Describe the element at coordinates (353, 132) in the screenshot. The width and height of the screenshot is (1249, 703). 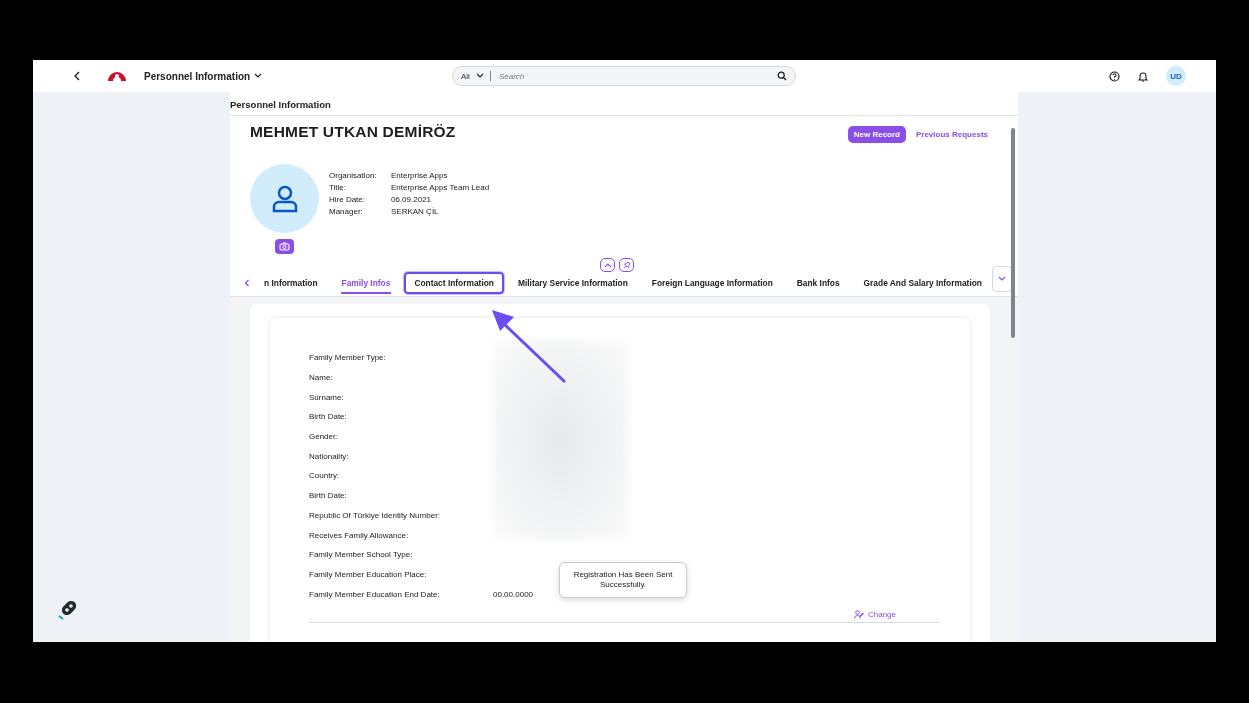
I see `employee-name: MEHMET UTKAN DEMİRÖZ` at that location.